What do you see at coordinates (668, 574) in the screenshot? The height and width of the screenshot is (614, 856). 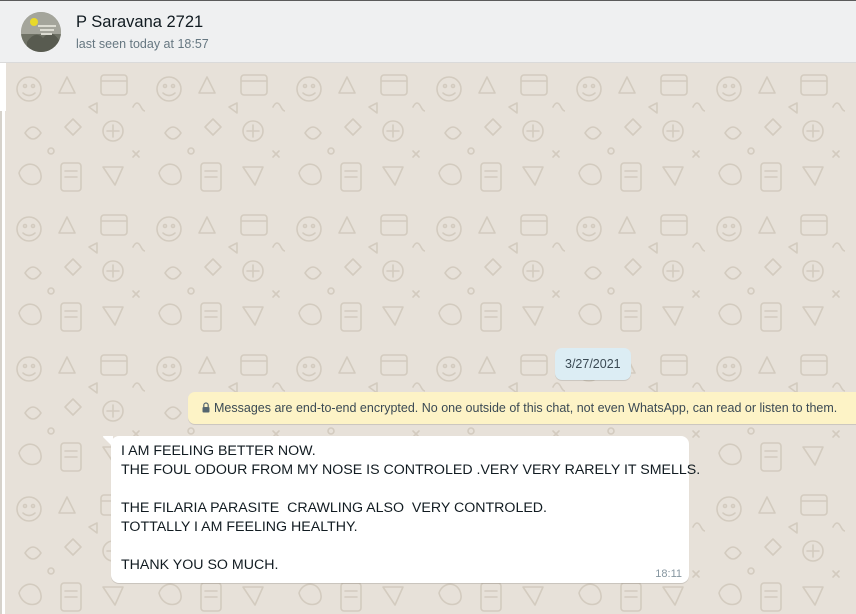 I see `message-timestamp: 18:11` at bounding box center [668, 574].